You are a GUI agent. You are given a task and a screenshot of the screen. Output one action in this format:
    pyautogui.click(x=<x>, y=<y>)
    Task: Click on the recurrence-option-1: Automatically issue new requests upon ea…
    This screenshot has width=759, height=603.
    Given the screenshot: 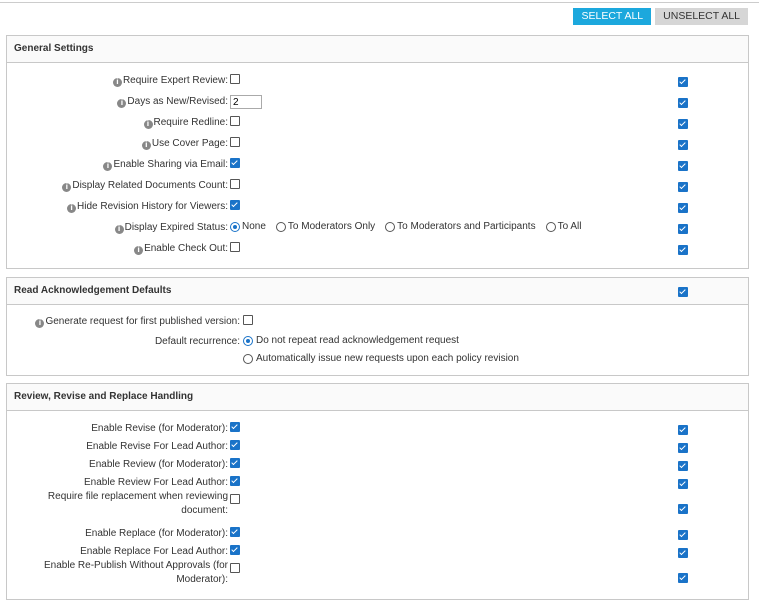 What is the action you would take?
    pyautogui.click(x=381, y=358)
    